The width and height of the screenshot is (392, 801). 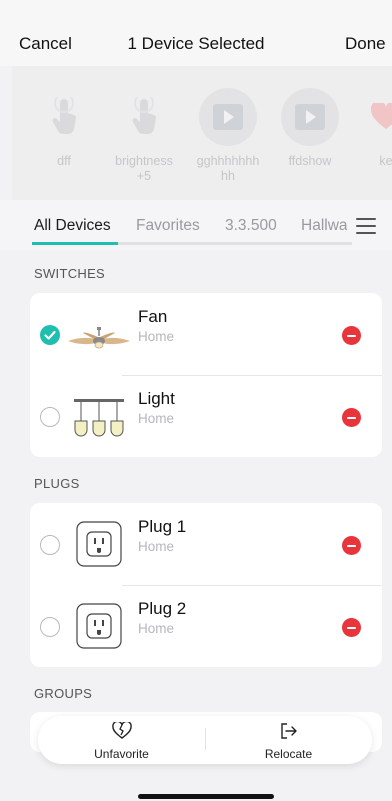 What do you see at coordinates (121, 754) in the screenshot?
I see `unfavorite-label: Unfavorite` at bounding box center [121, 754].